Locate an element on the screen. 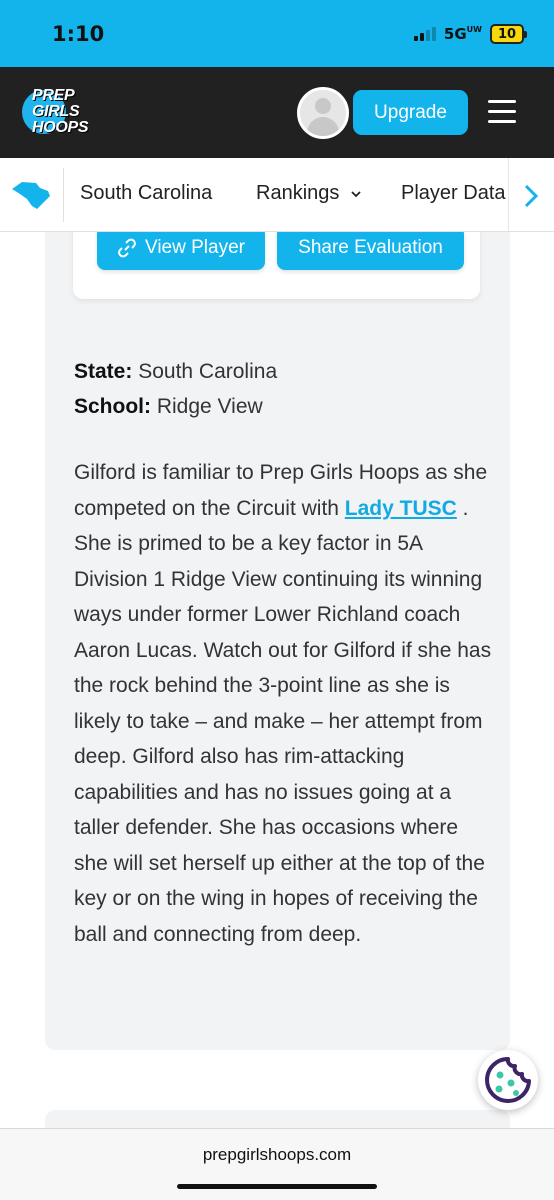 The width and height of the screenshot is (554, 1200). signal-icon is located at coordinates (424, 34).